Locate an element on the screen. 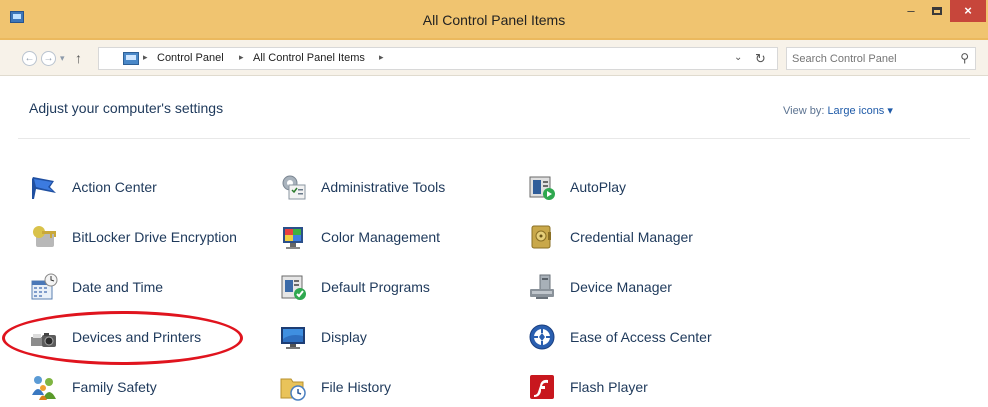 The width and height of the screenshot is (988, 407). page-title: Adjust your computer's settings is located at coordinates (126, 108).